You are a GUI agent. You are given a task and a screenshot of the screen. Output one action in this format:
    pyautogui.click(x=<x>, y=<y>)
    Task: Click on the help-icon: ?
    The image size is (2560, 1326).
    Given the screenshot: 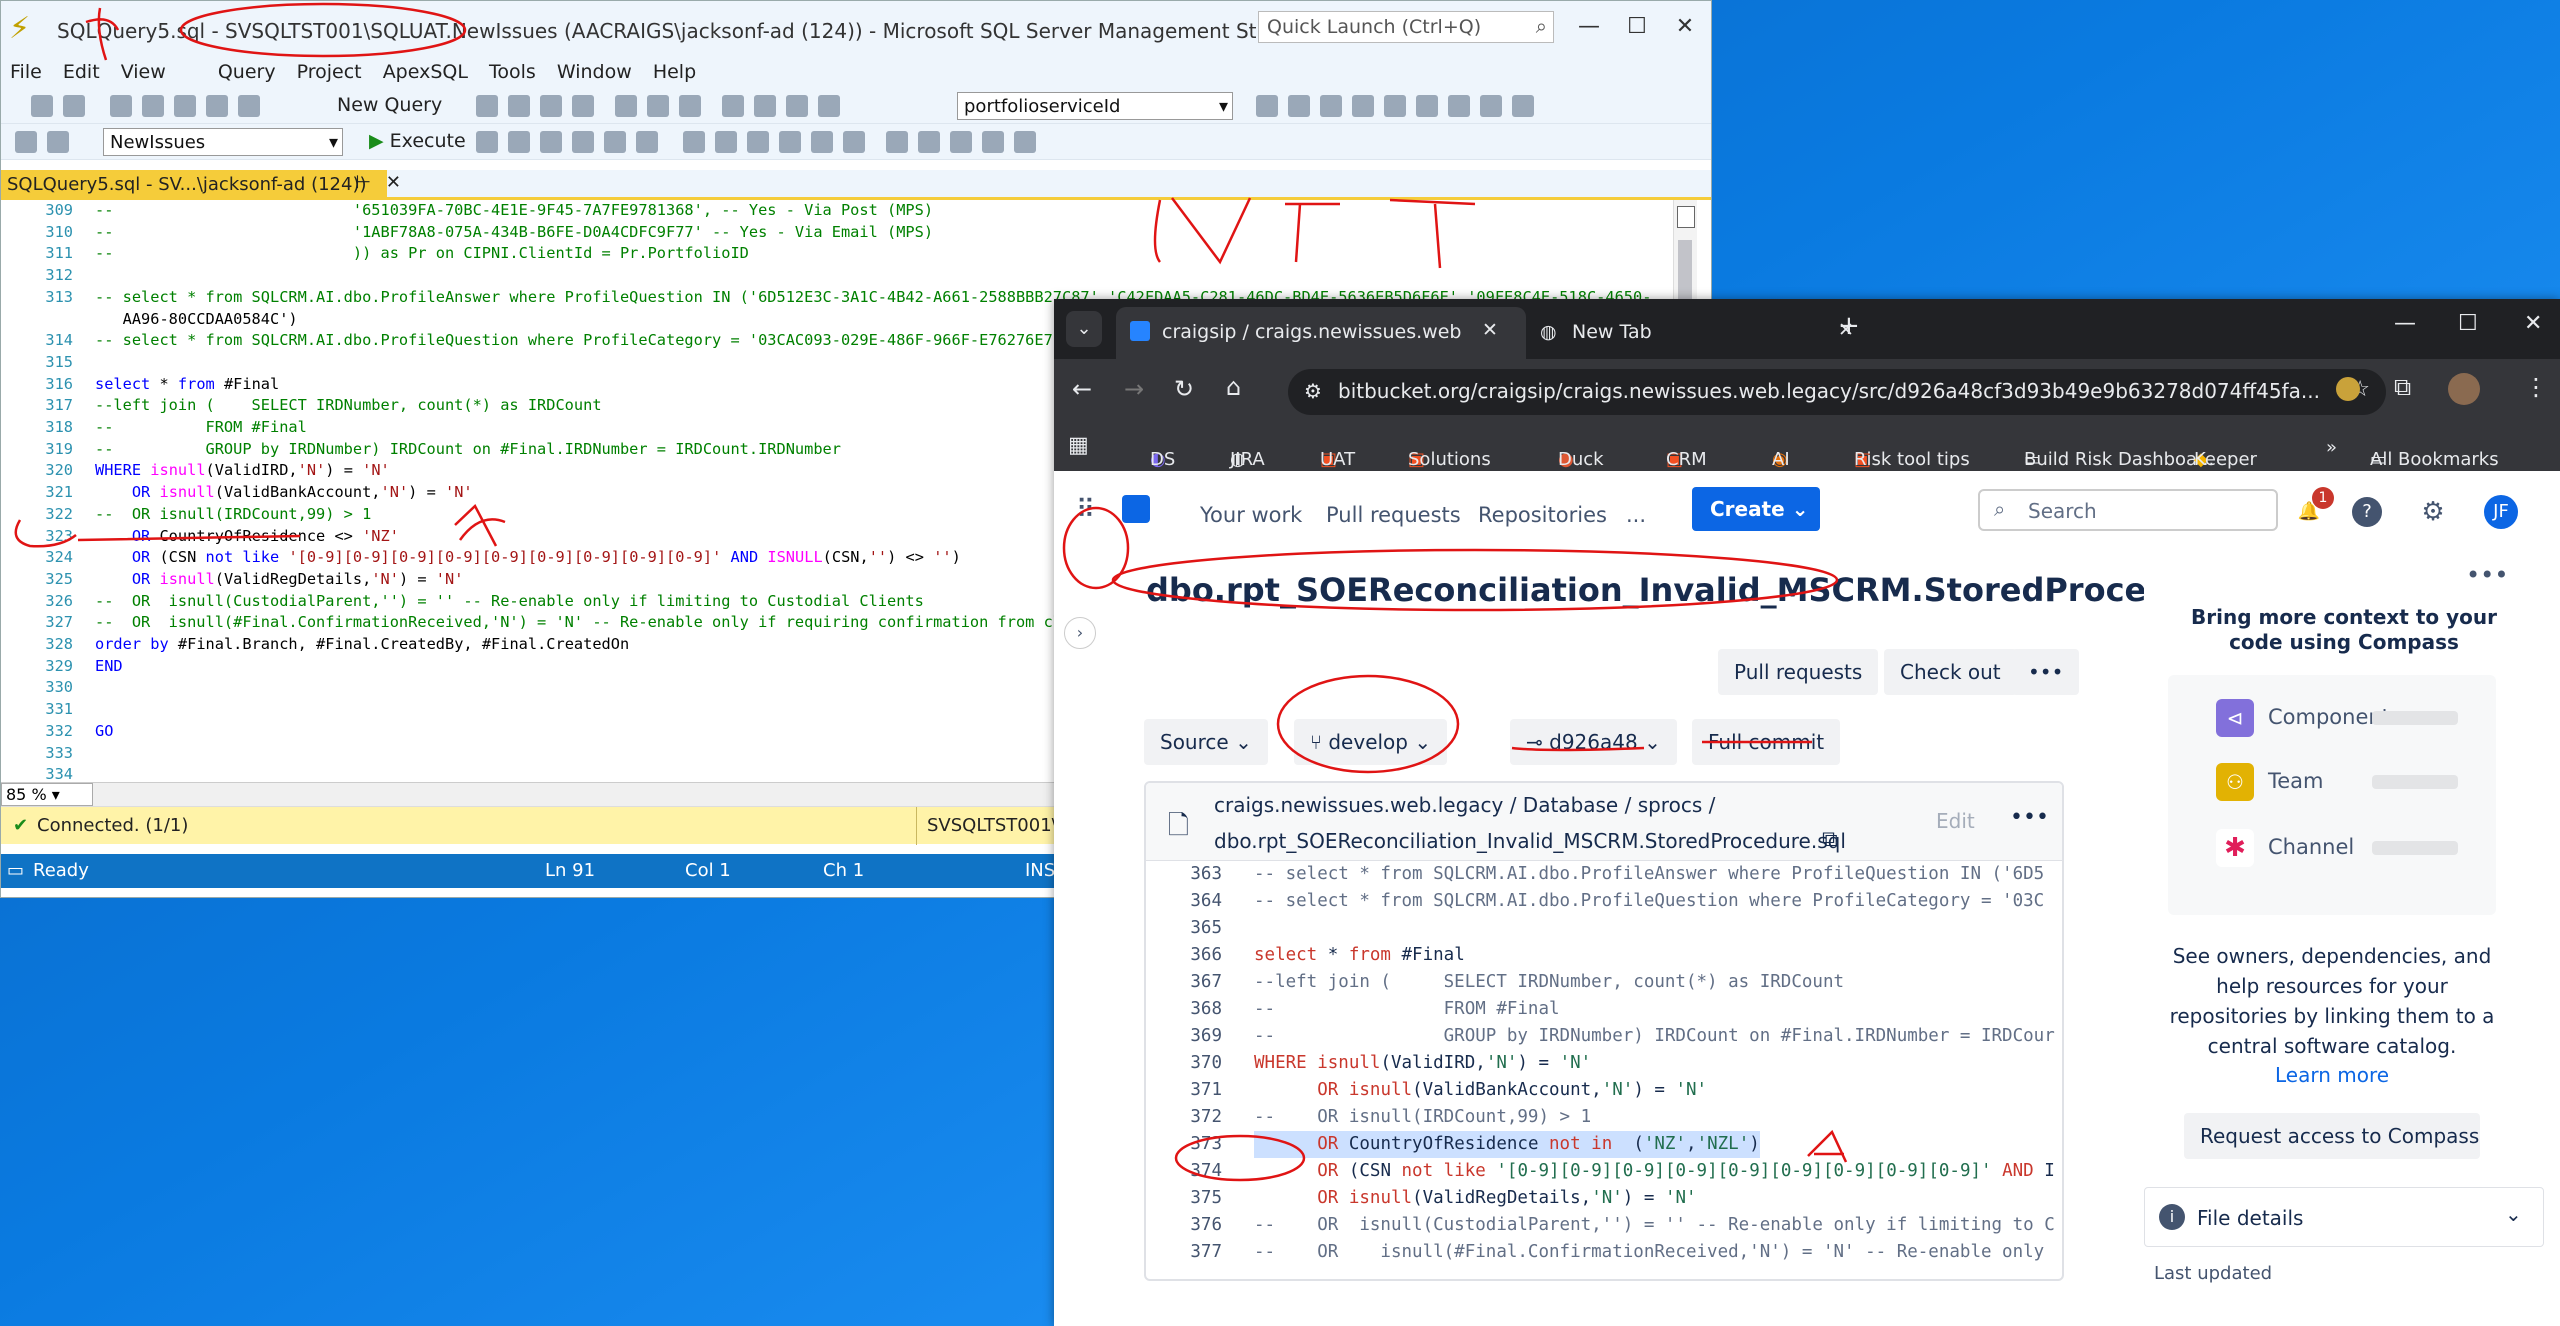 What is the action you would take?
    pyautogui.click(x=2367, y=512)
    